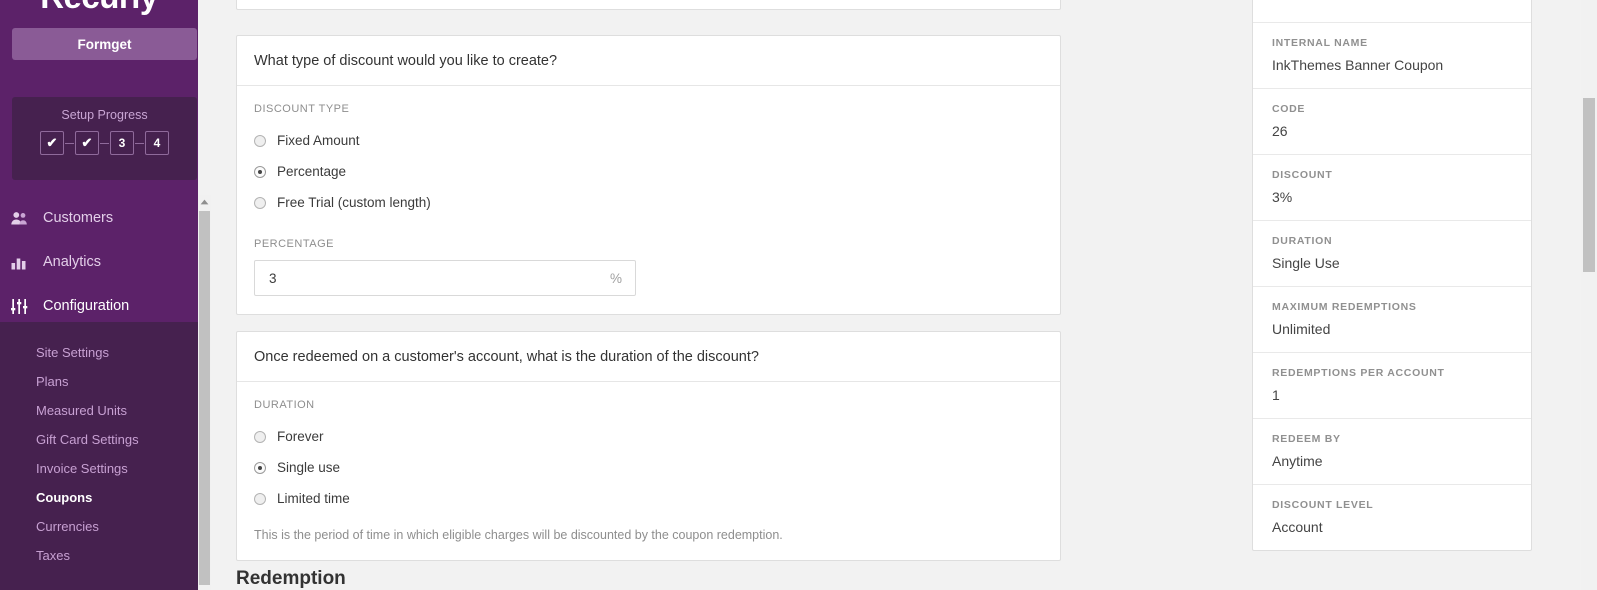 The width and height of the screenshot is (1597, 590). I want to click on sidebar-item-analytics: Analytics, so click(99, 262).